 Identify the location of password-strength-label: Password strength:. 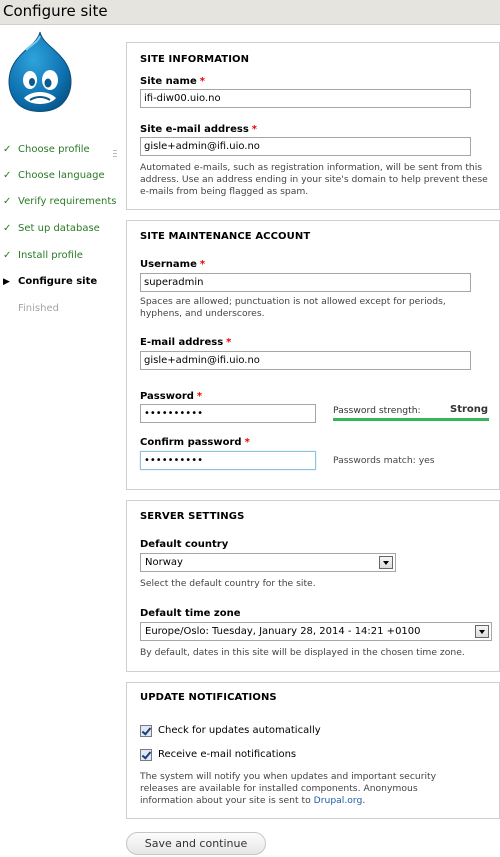
(377, 410).